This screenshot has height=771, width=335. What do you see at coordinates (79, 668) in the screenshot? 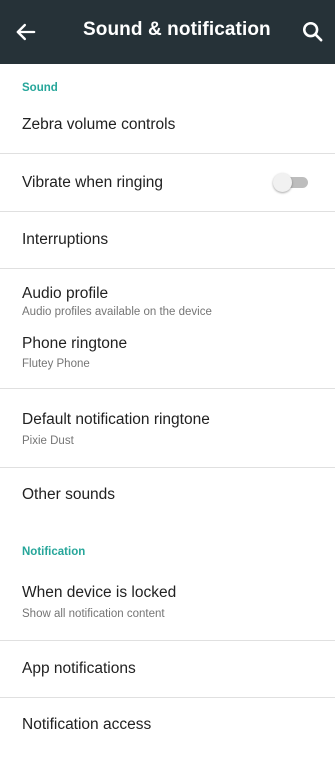
I see `setting-title: App notifications` at bounding box center [79, 668].